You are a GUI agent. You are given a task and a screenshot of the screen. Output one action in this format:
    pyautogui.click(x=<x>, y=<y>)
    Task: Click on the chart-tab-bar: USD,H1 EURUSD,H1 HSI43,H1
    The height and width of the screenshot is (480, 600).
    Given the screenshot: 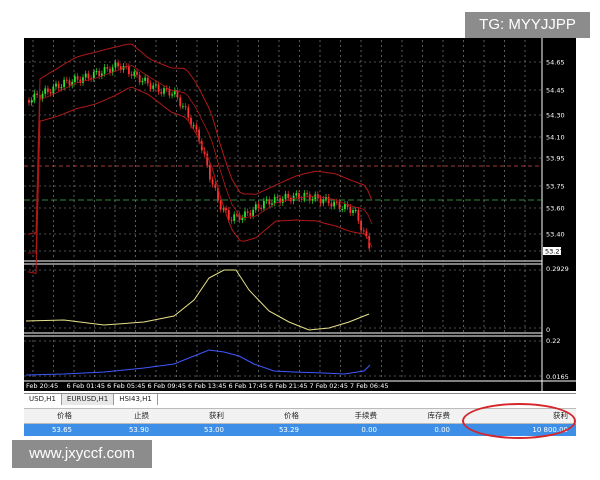 What is the action you would take?
    pyautogui.click(x=300, y=399)
    